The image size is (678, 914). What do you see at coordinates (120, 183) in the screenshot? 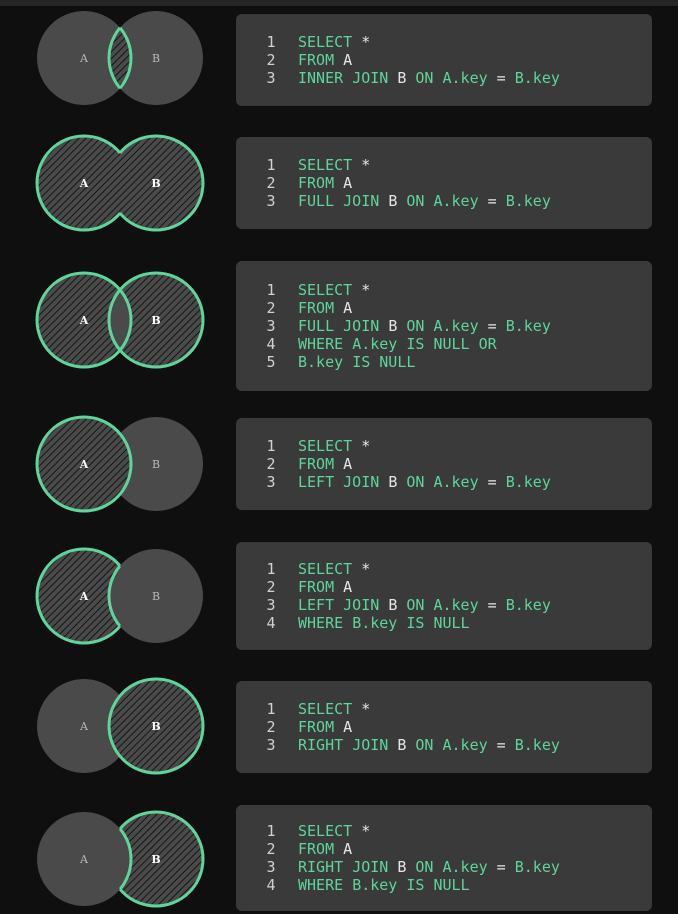
I see `venn-diagram-2: AB` at bounding box center [120, 183].